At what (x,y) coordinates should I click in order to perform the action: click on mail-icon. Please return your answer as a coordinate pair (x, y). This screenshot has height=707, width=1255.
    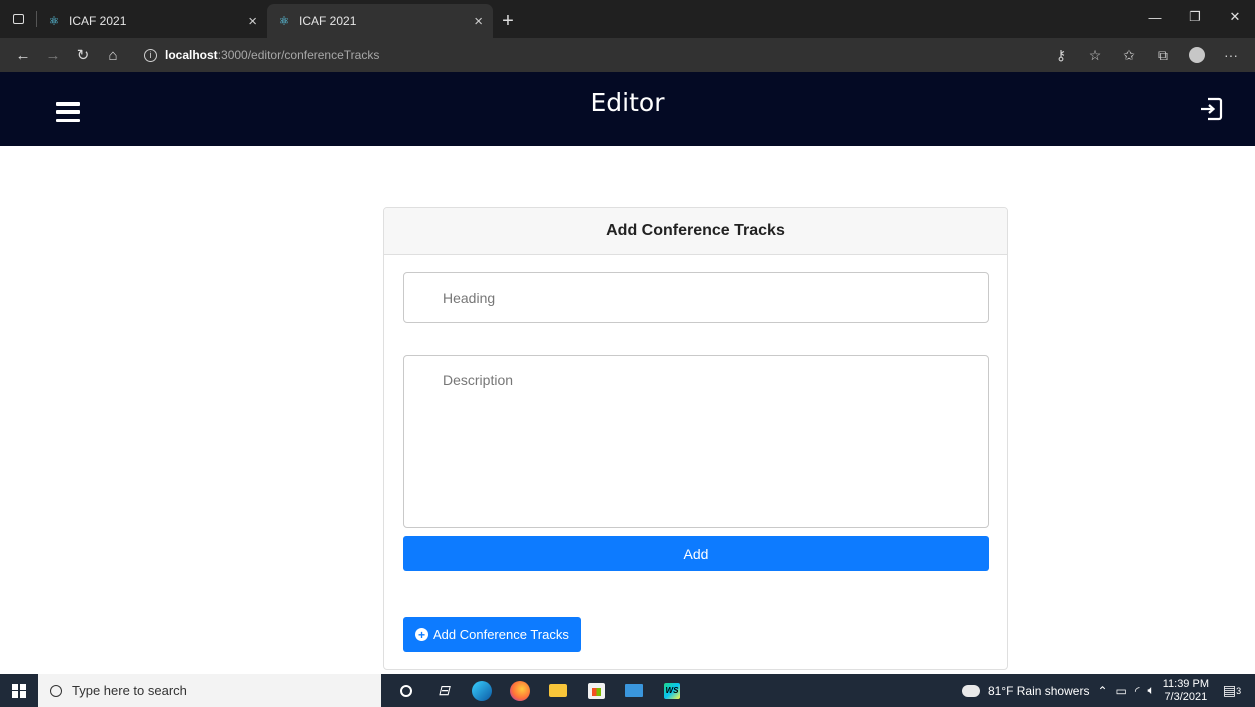
    Looking at the image, I should click on (634, 690).